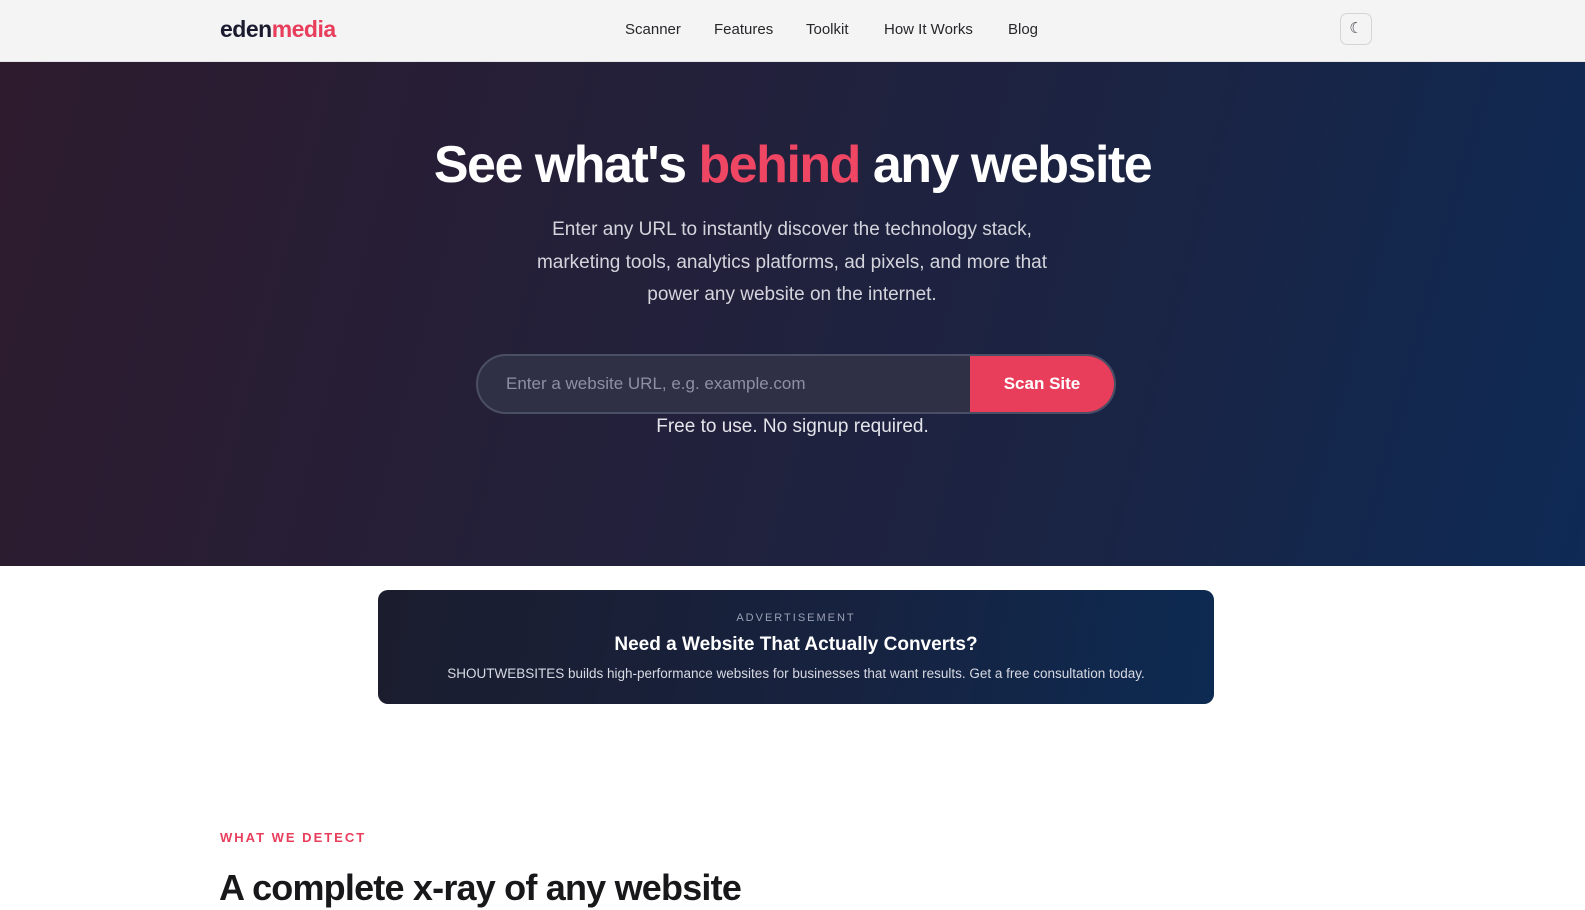 The width and height of the screenshot is (1585, 910). What do you see at coordinates (827, 30) in the screenshot?
I see `nav-link-toolkit: Toolkit` at bounding box center [827, 30].